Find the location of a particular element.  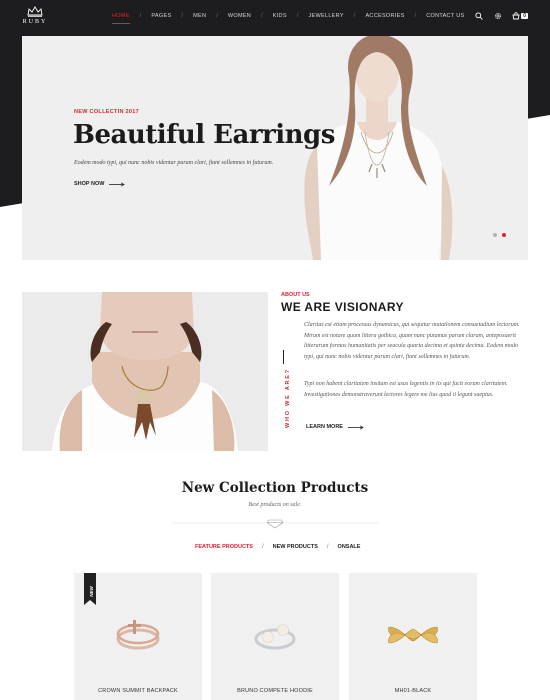

crown-icon is located at coordinates (35, 11).